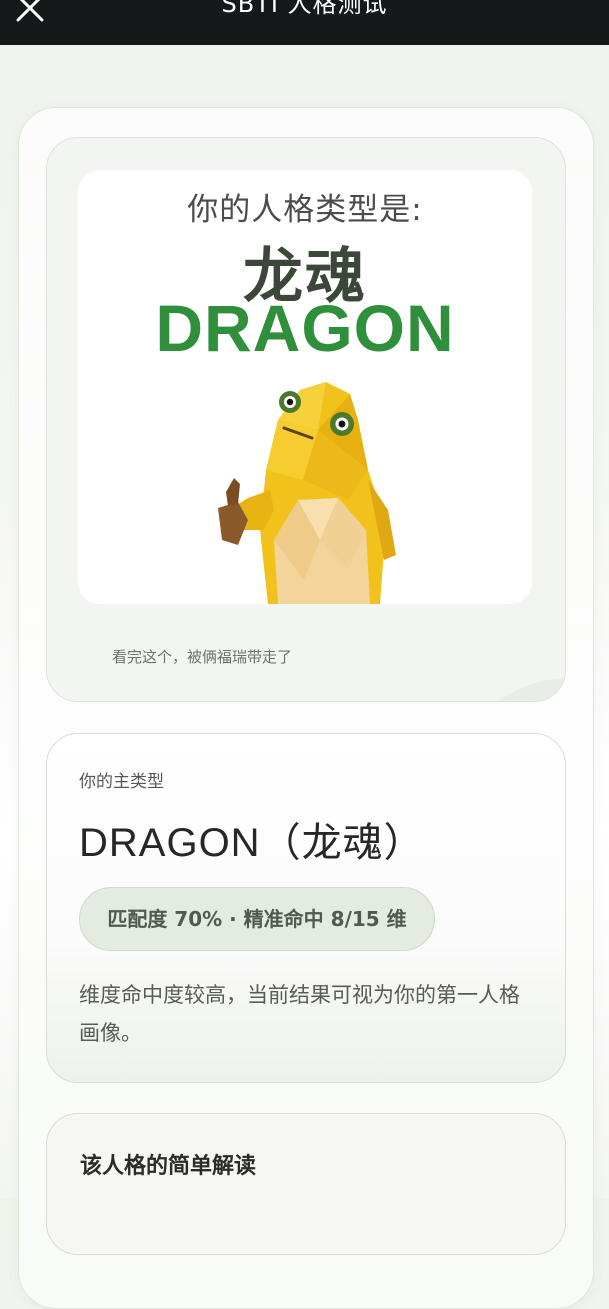  I want to click on main-type-description: 维度命中度较高，当前结果可视为你的第一人格画像。, so click(299, 1014).